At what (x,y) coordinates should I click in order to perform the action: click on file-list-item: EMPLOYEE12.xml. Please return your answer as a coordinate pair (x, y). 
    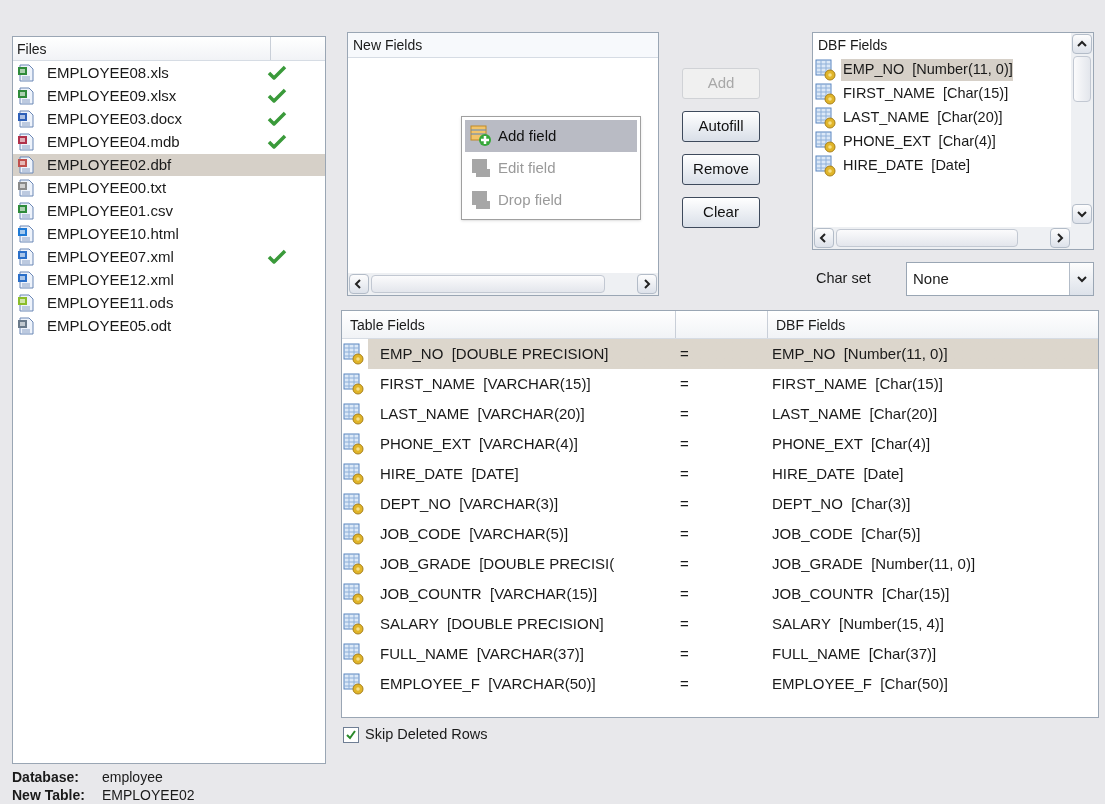
    Looking at the image, I should click on (169, 280).